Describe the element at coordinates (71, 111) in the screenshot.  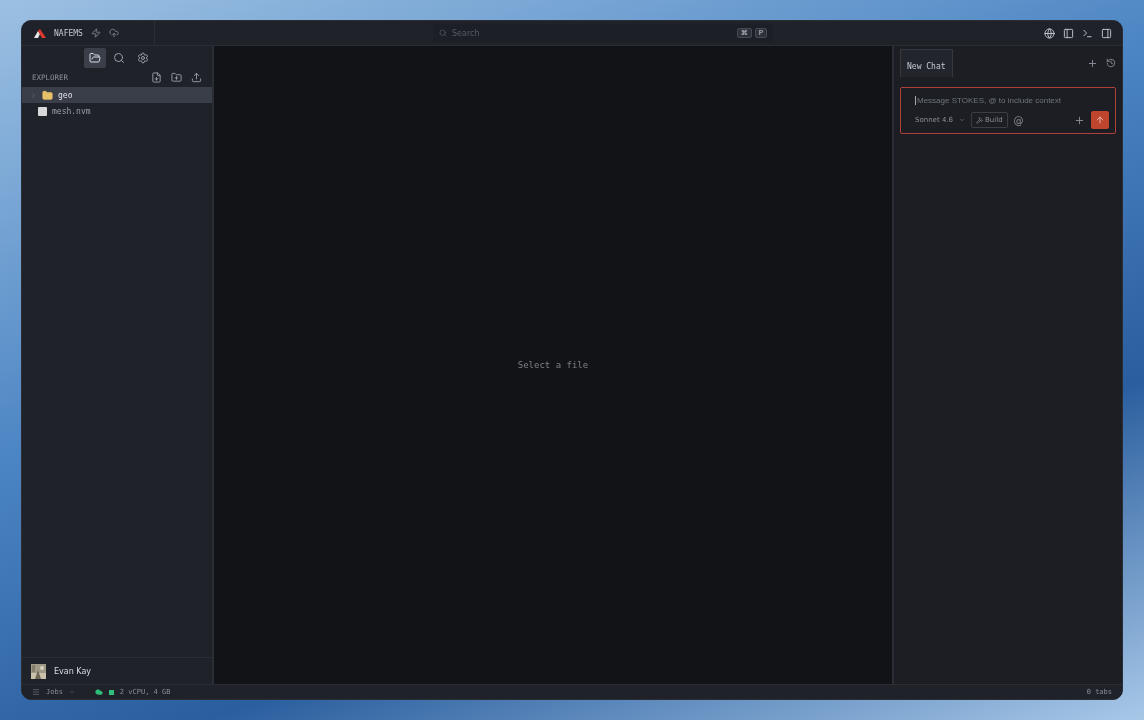
I see `item-label: mesh.nvm` at that location.